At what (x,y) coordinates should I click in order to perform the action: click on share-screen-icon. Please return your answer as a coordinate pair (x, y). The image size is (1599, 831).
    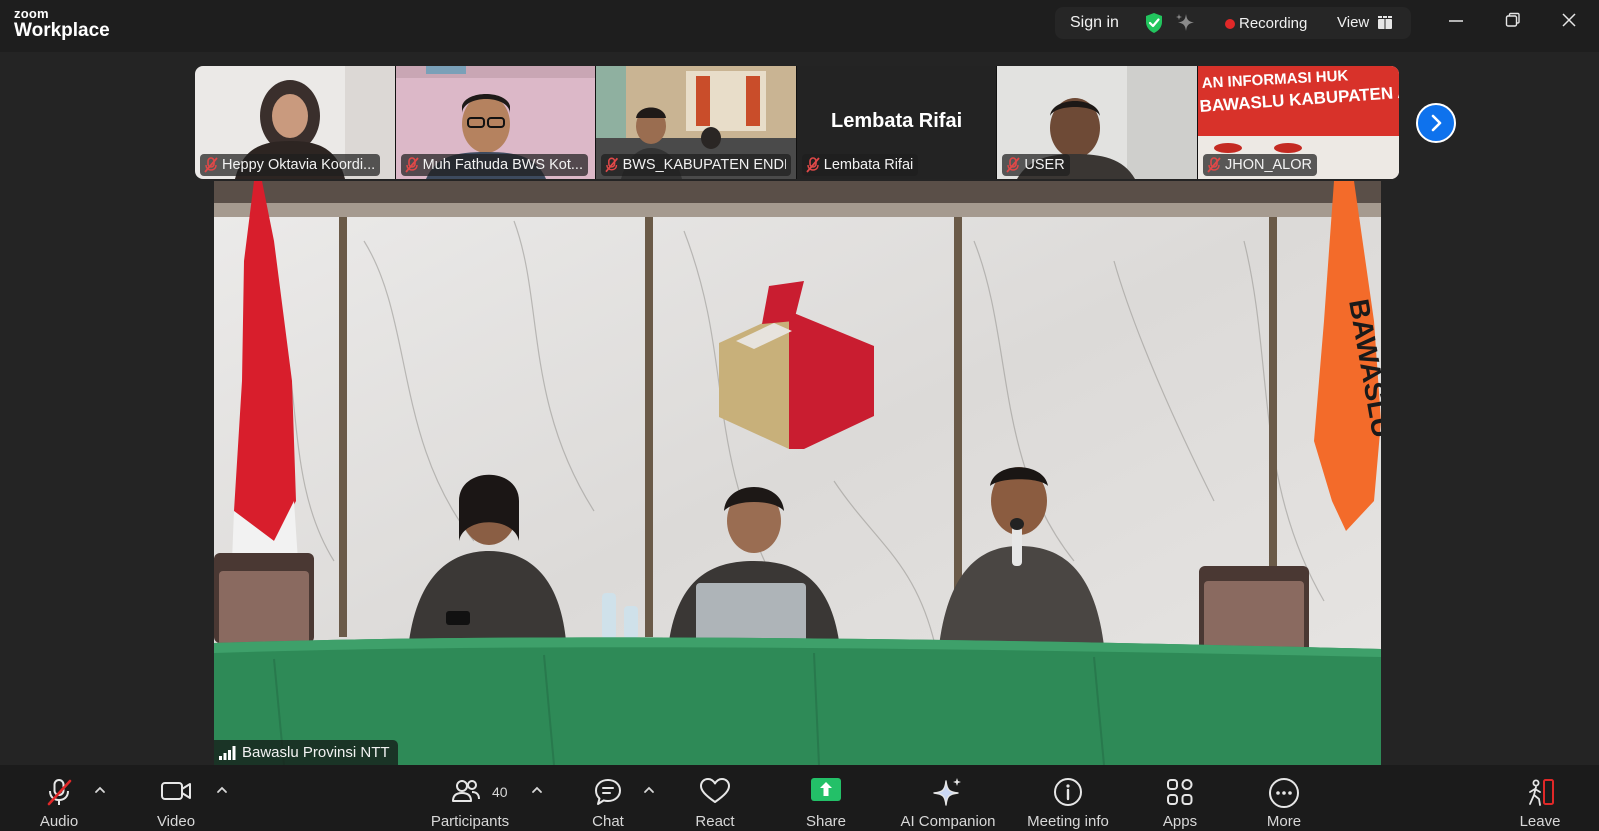
    Looking at the image, I should click on (826, 792).